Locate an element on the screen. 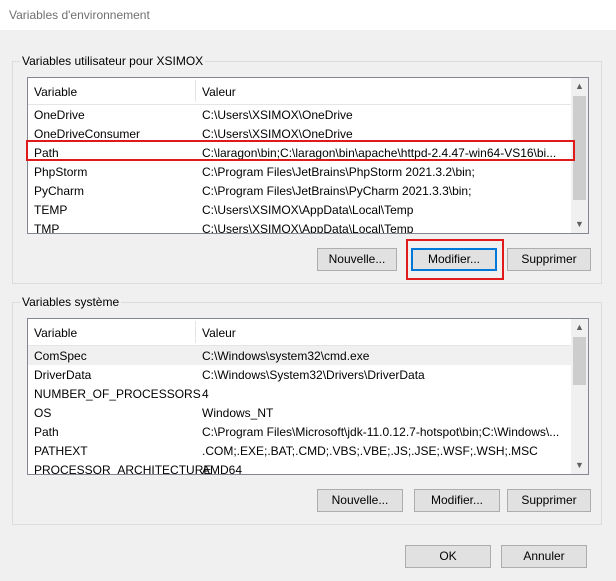 This screenshot has width=616, height=581. table-row: PROCESSOR_ARCHITECTURE AMD64 is located at coordinates (299, 467).